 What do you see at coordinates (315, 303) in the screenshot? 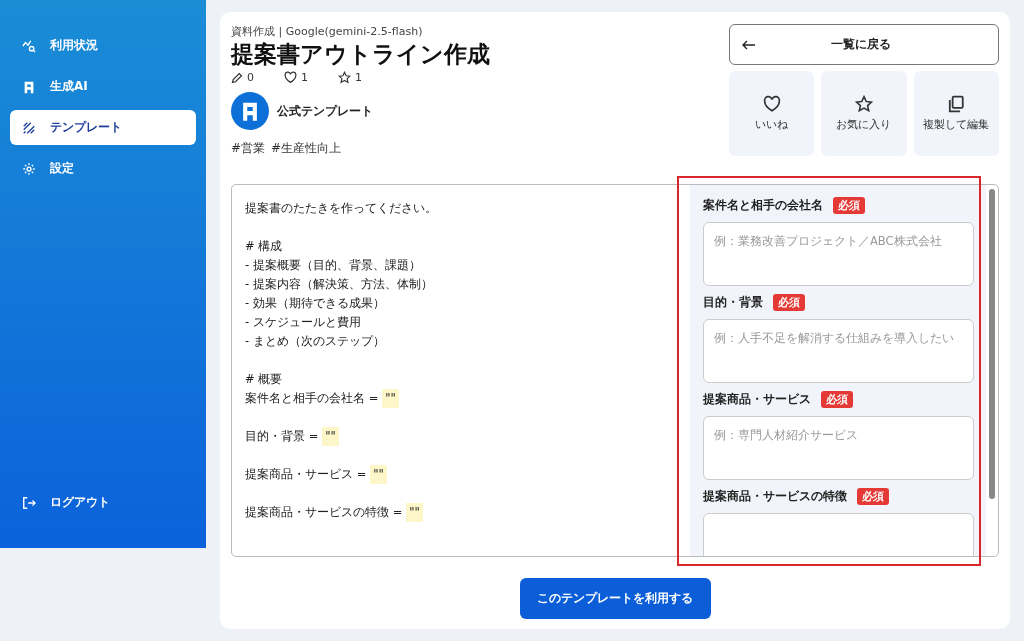
I see `prompt-line: - 効果（期待できる成果）` at bounding box center [315, 303].